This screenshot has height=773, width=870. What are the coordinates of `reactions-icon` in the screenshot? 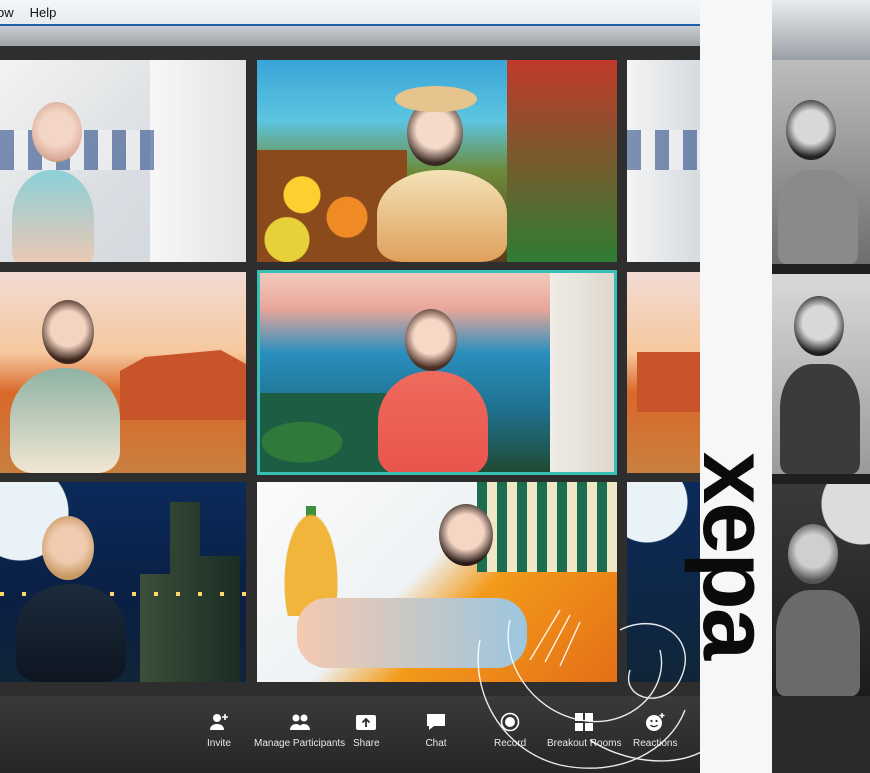 It's located at (655, 722).